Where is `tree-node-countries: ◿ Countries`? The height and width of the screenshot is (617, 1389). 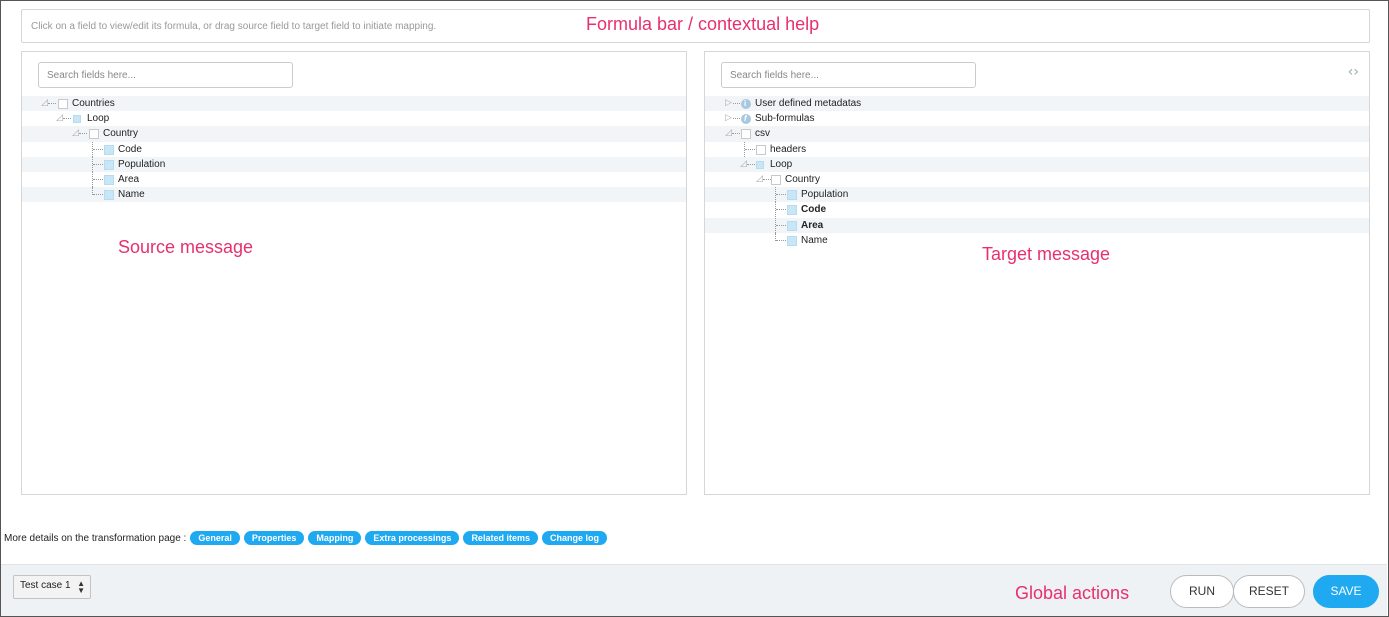
tree-node-countries: ◿ Countries is located at coordinates (354, 104).